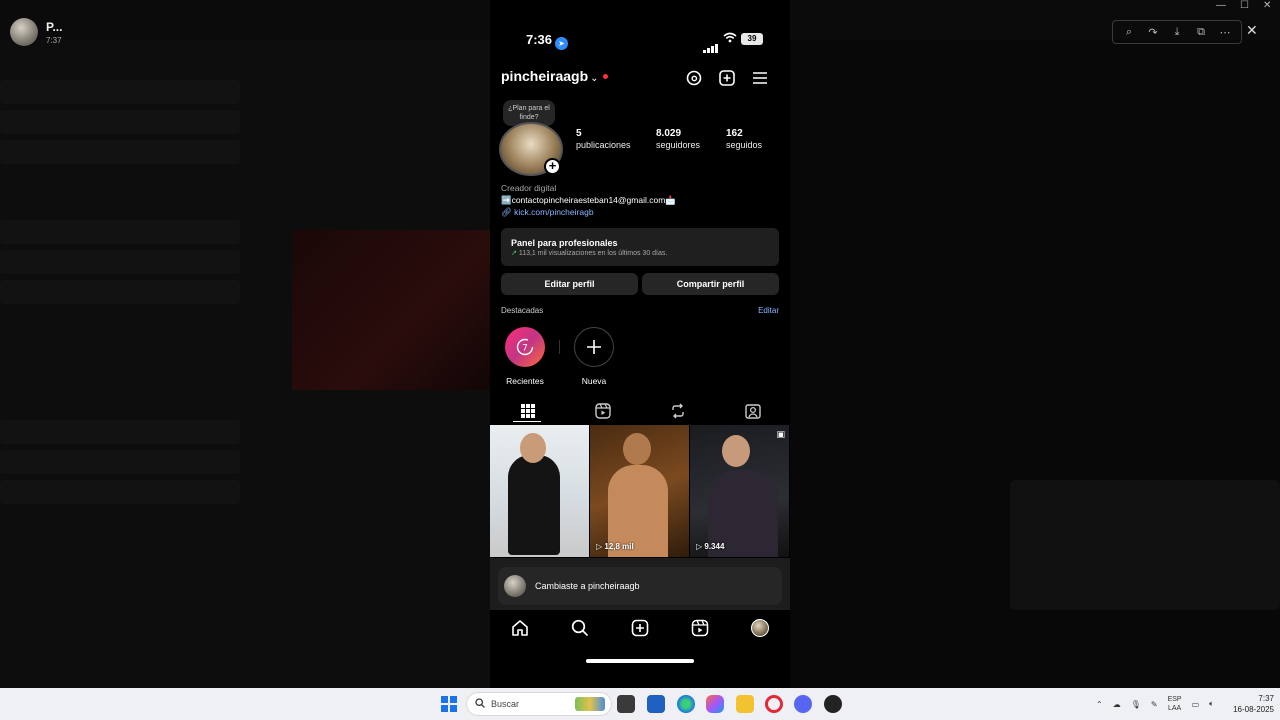 Image resolution: width=1280 pixels, height=720 pixels. Describe the element at coordinates (803, 704) in the screenshot. I see `discord-icon` at that location.